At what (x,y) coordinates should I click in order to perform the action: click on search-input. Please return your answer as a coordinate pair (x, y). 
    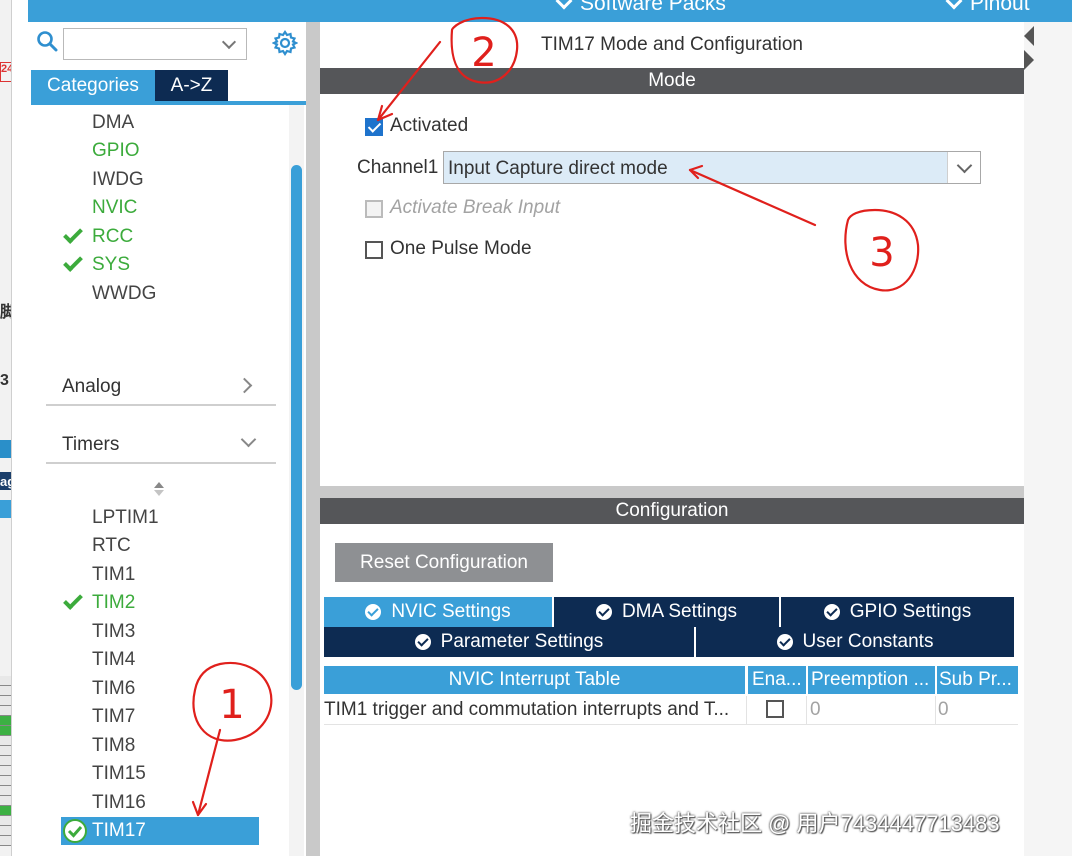
    Looking at the image, I should click on (155, 44).